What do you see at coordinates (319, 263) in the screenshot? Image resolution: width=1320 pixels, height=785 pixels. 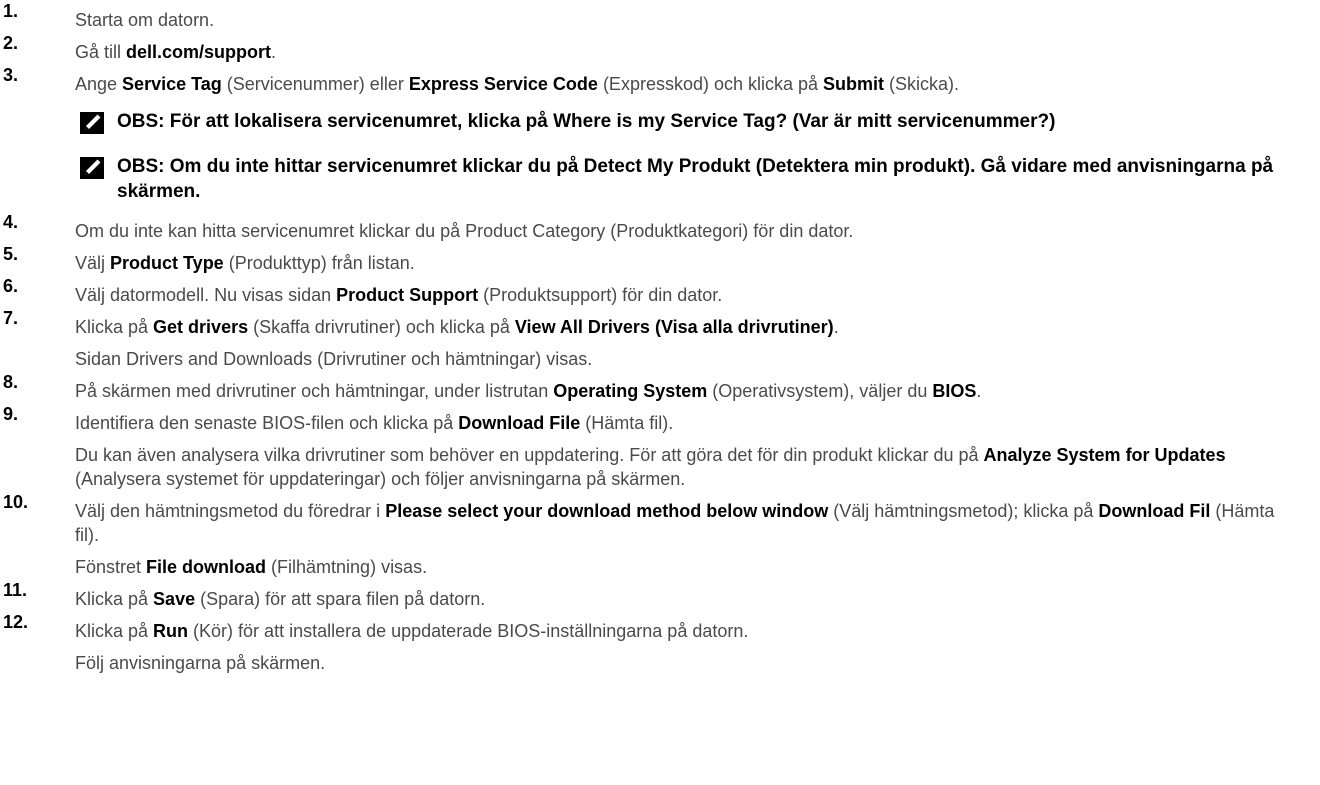 I see `text-run: (Produkttyp) från listan.` at bounding box center [319, 263].